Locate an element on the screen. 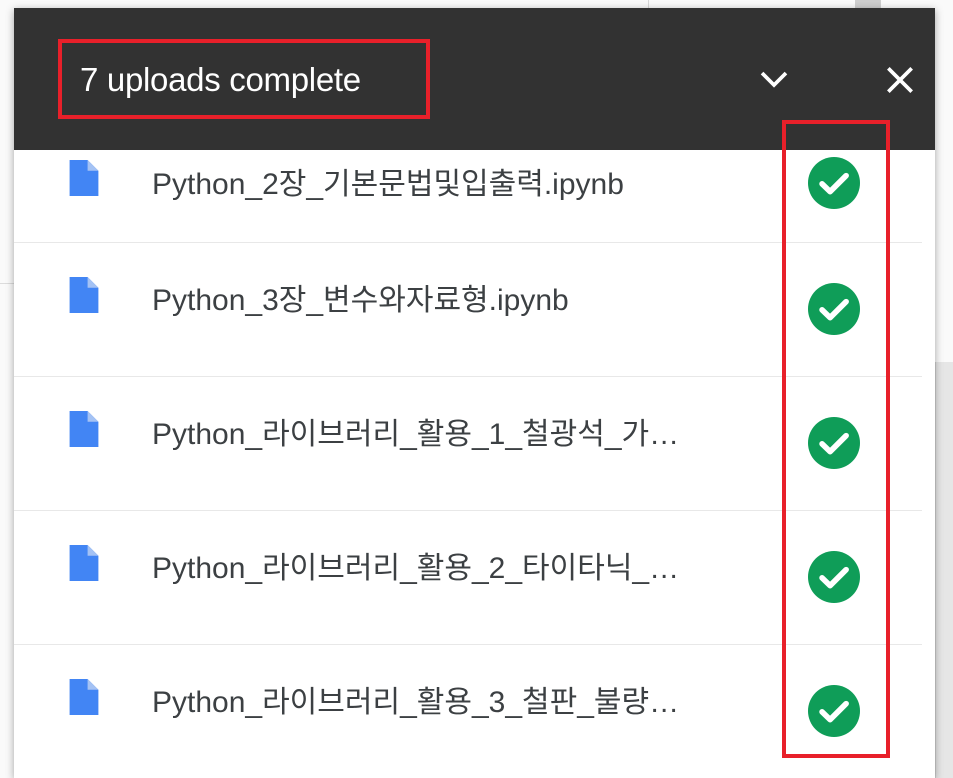 The height and width of the screenshot is (778, 953). chevron-down-icon is located at coordinates (774, 79).